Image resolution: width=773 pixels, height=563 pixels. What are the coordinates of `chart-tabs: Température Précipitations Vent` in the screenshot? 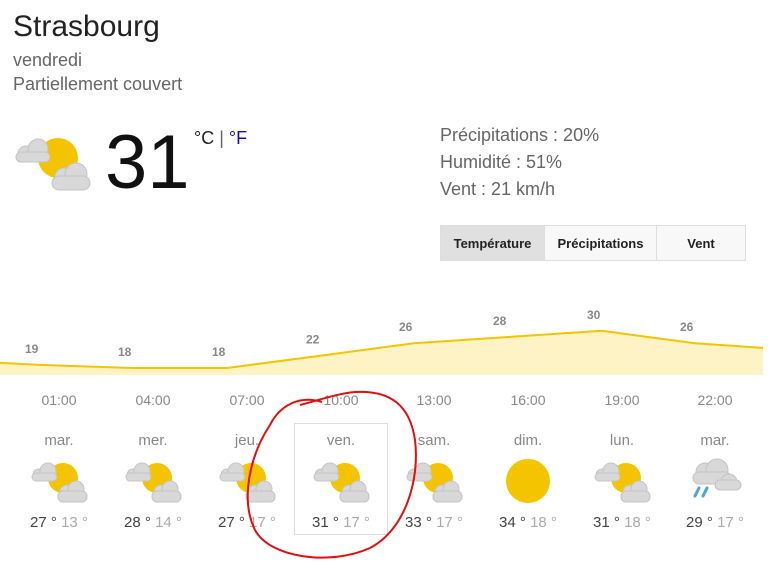 It's located at (593, 243).